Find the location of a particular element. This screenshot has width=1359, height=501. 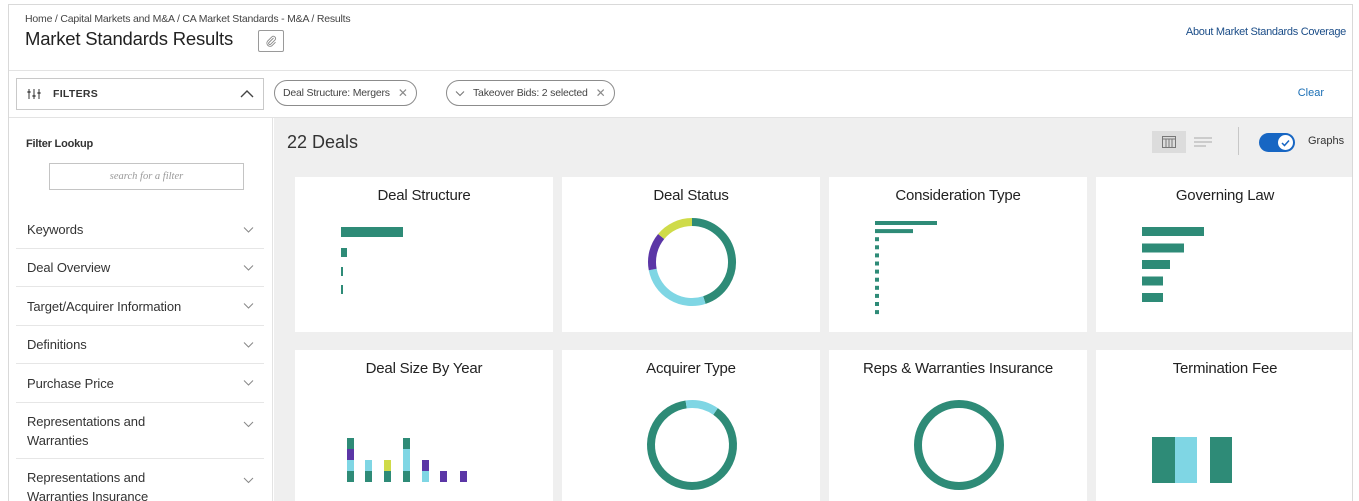

deal-structure-chart is located at coordinates (372, 260).